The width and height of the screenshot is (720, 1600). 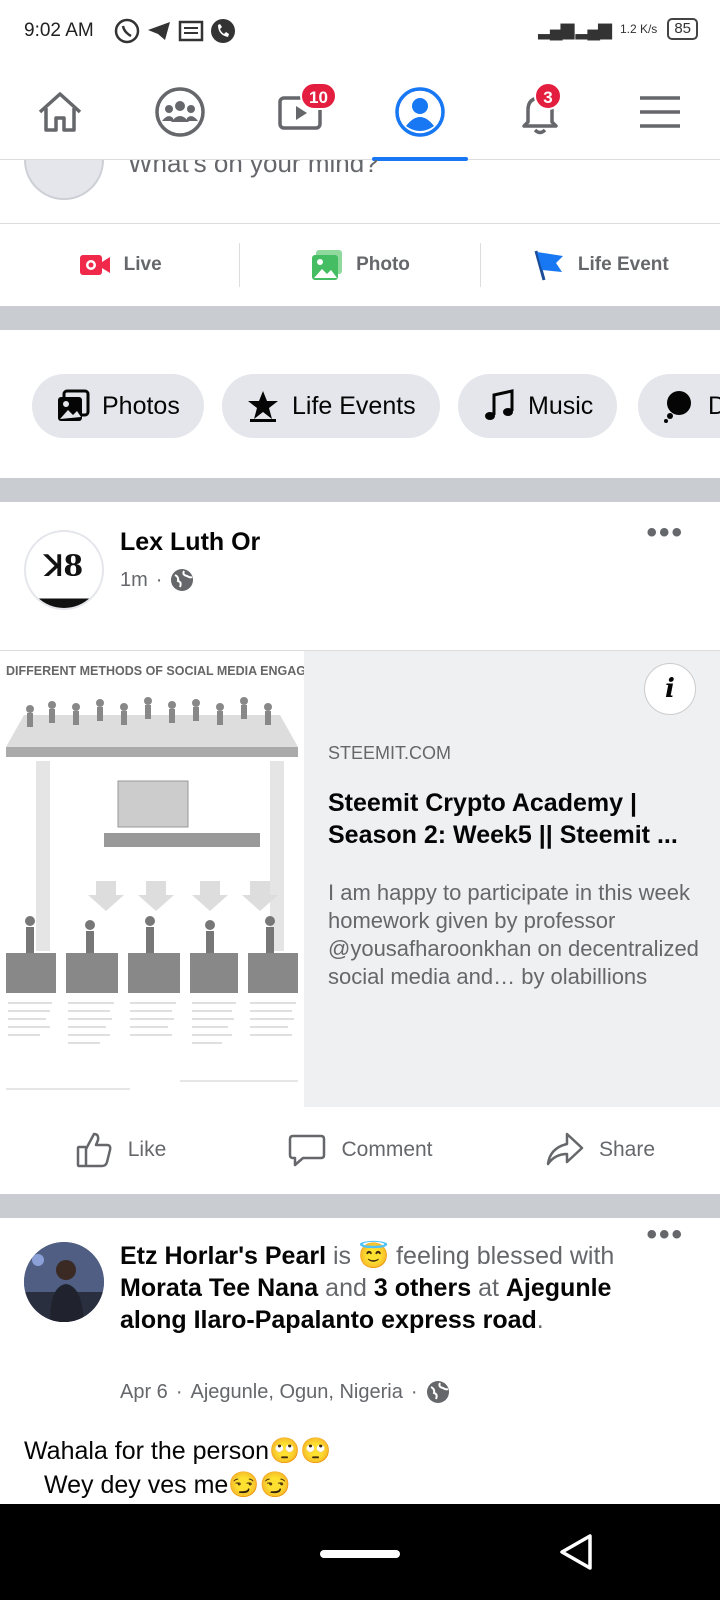 I want to click on home-icon, so click(x=60, y=112).